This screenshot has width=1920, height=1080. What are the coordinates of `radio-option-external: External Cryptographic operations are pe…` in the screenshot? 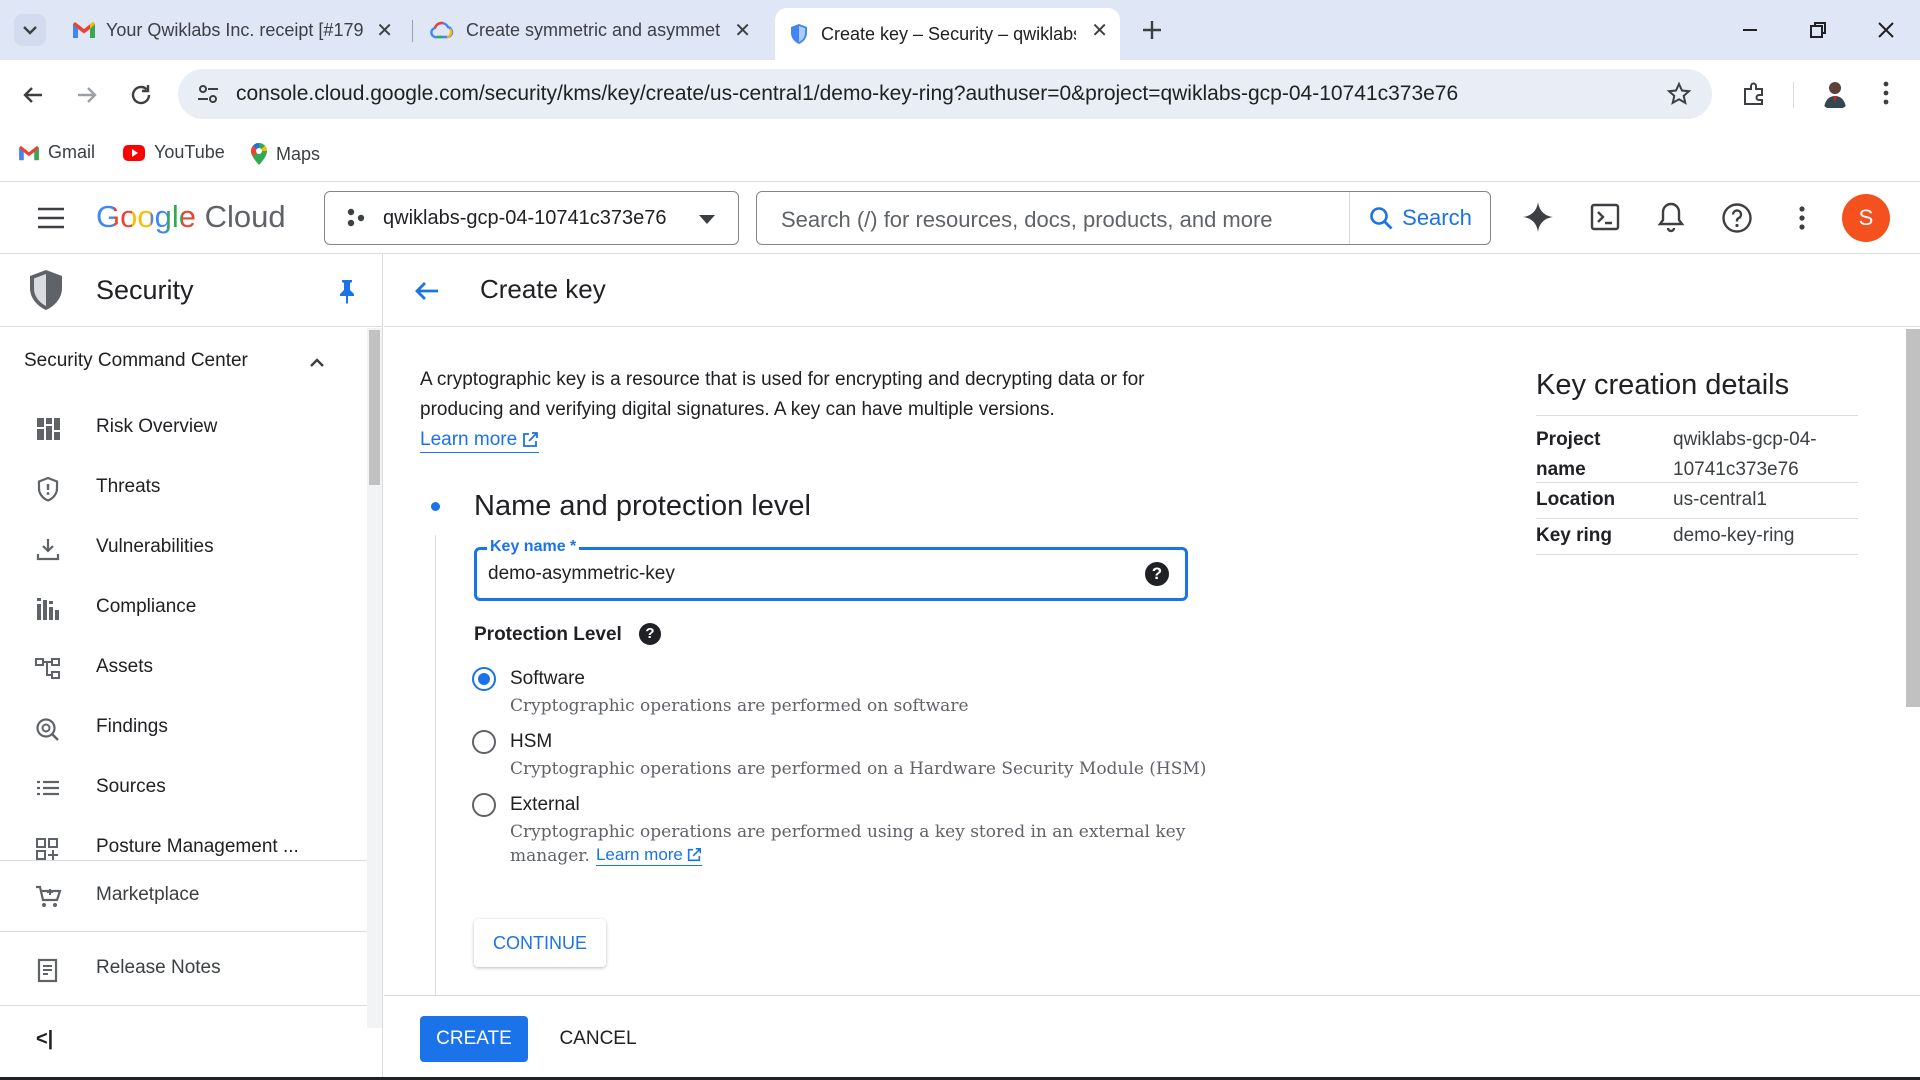 It's located at (862, 833).